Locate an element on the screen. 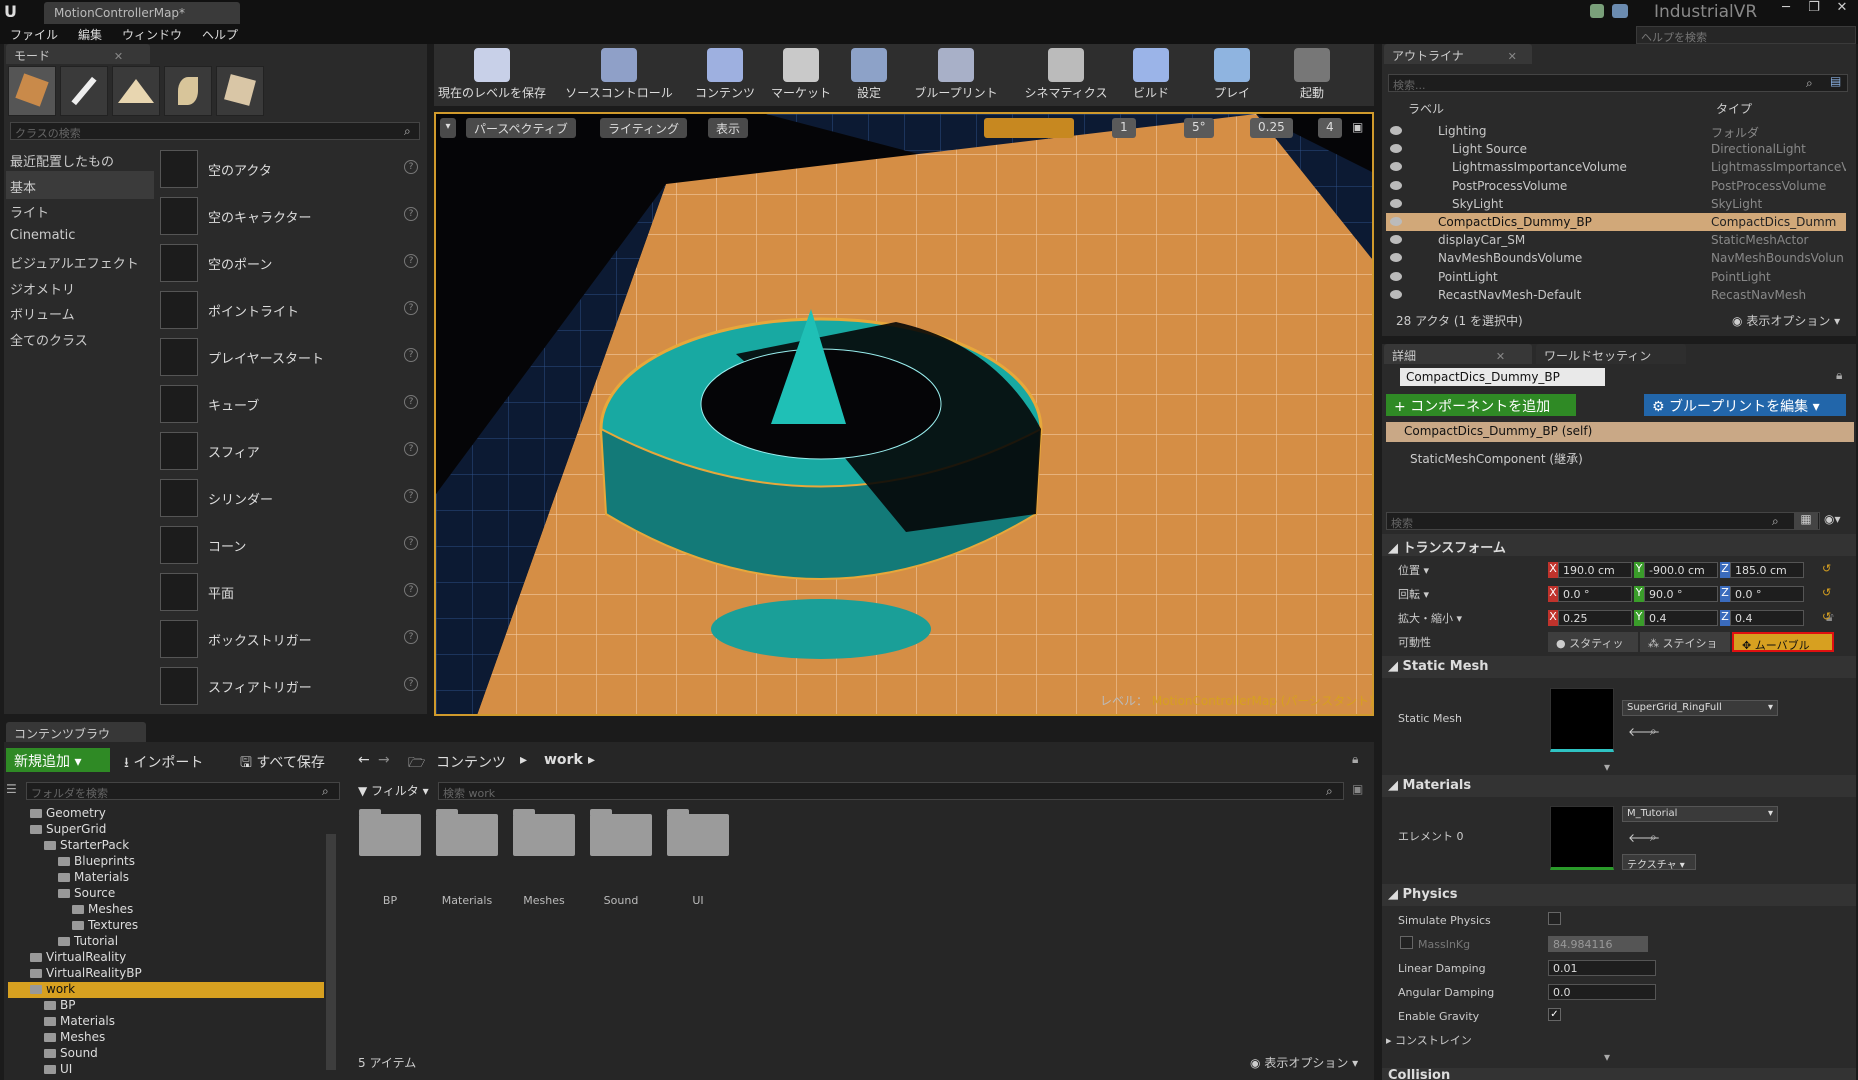 This screenshot has width=1858, height=1080. location-label: 位置 ▾ is located at coordinates (1413, 570).